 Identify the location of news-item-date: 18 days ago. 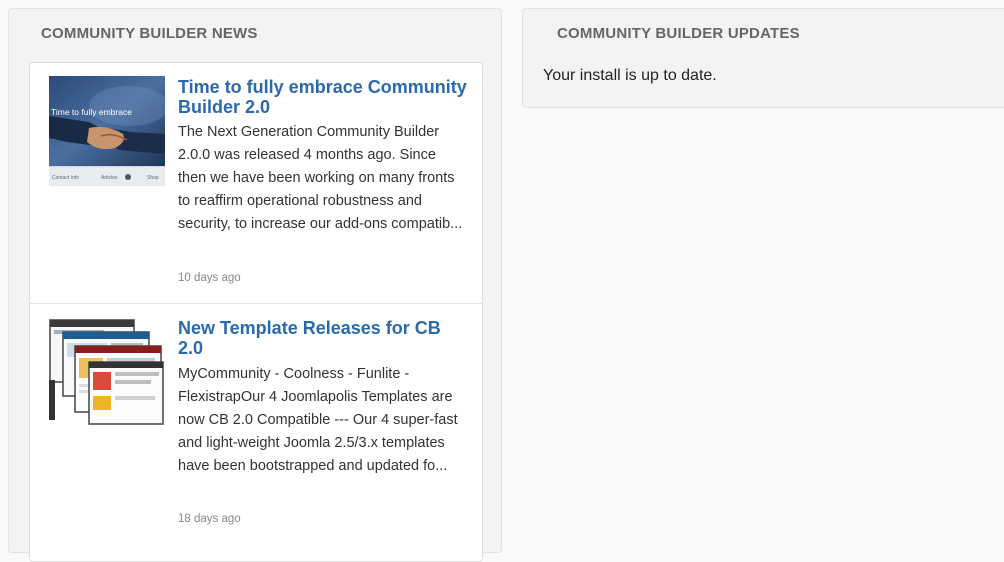
(209, 519).